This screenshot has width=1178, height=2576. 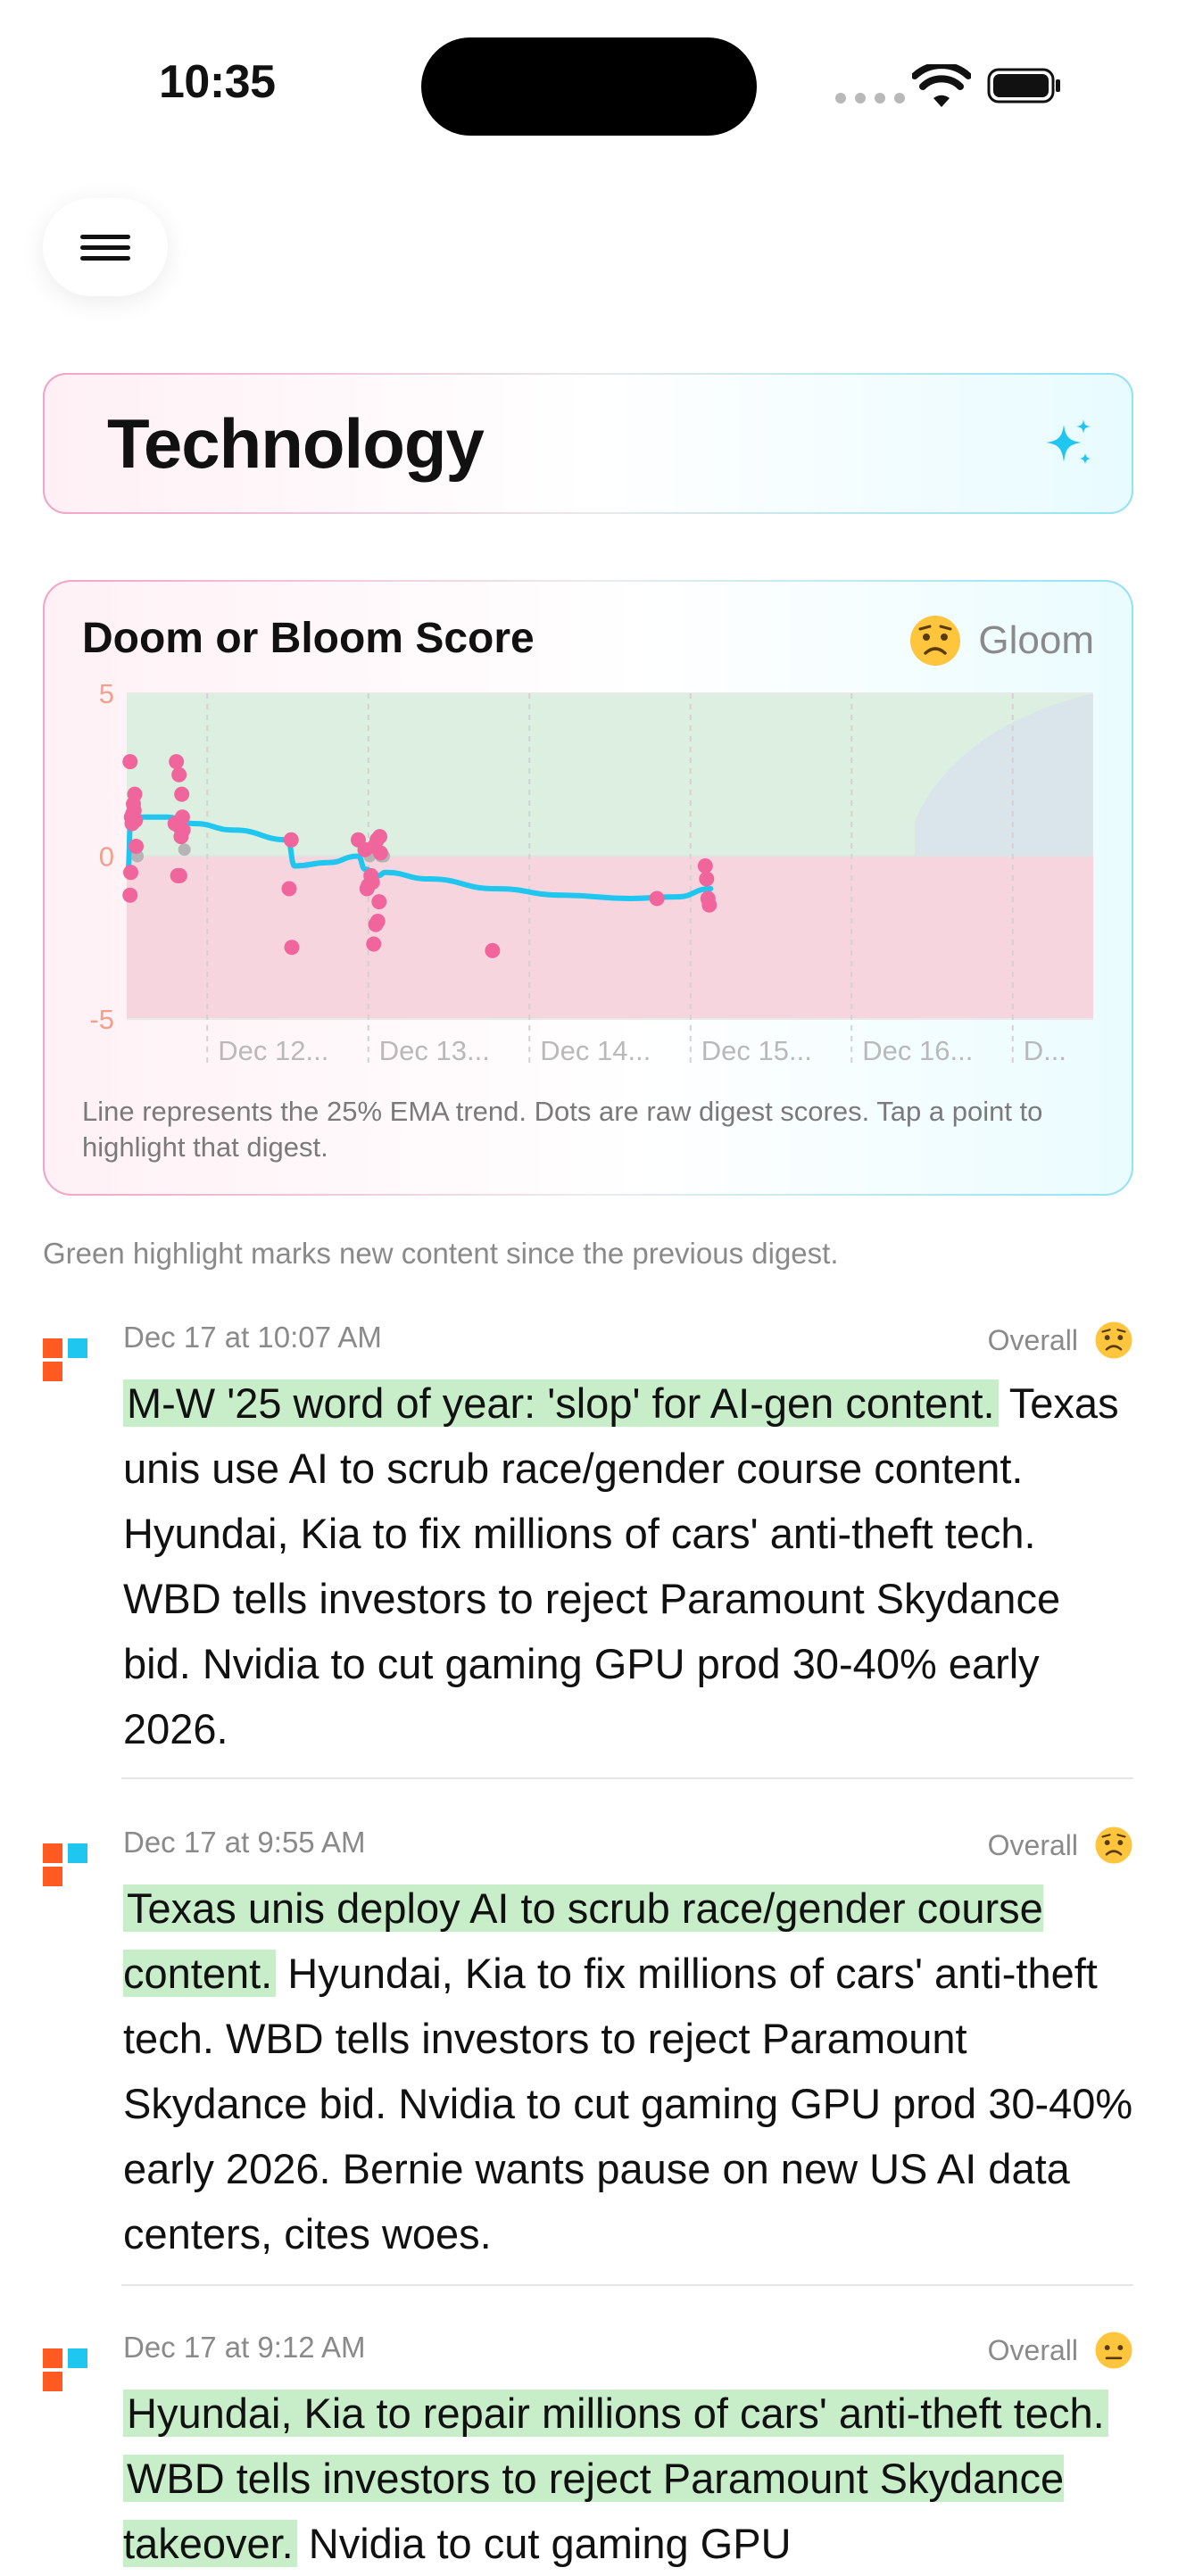 What do you see at coordinates (1023, 86) in the screenshot?
I see `battery-icon` at bounding box center [1023, 86].